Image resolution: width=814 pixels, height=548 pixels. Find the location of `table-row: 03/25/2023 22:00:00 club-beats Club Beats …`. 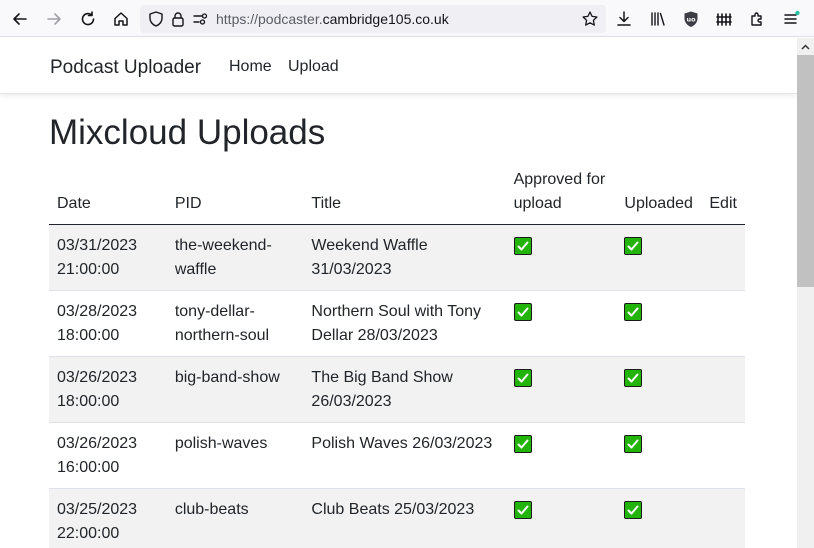

table-row: 03/25/2023 22:00:00 club-beats Club Beats … is located at coordinates (397, 518).